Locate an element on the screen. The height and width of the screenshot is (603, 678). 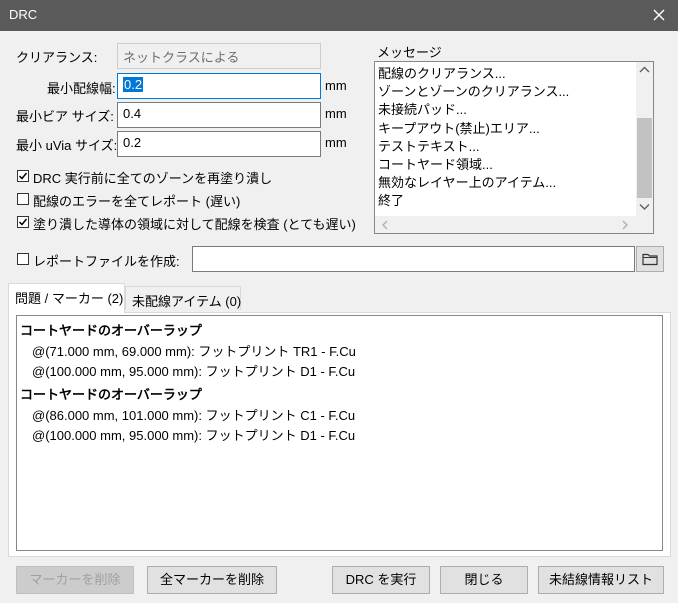
refill-zones-checkbox is located at coordinates (23, 176).